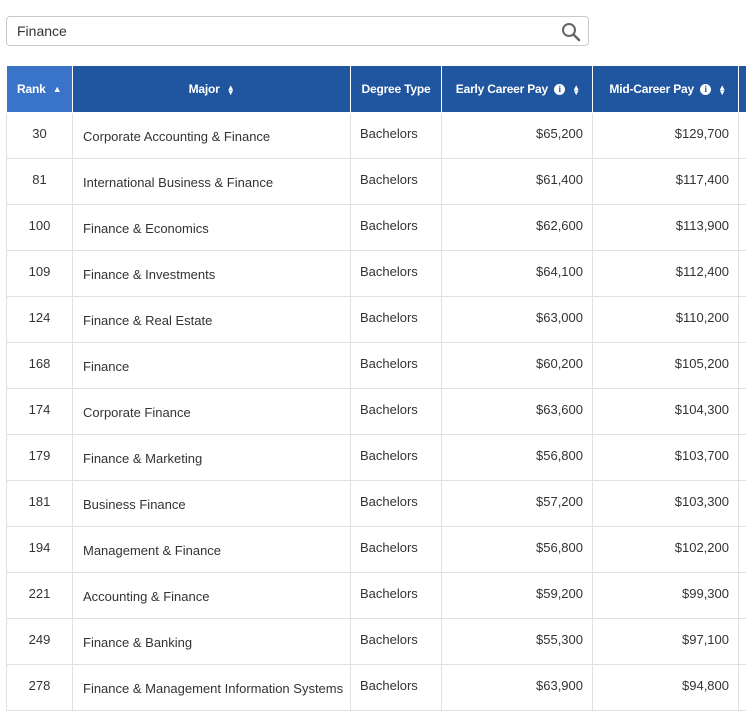  Describe the element at coordinates (517, 135) in the screenshot. I see `early-career-pay-cell: $65,200` at that location.